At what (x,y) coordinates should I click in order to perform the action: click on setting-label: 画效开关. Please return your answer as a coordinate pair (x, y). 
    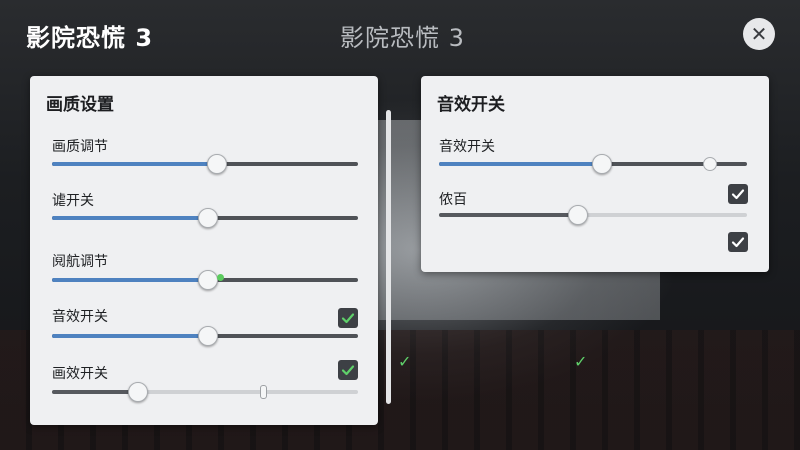
    Looking at the image, I should click on (80, 374).